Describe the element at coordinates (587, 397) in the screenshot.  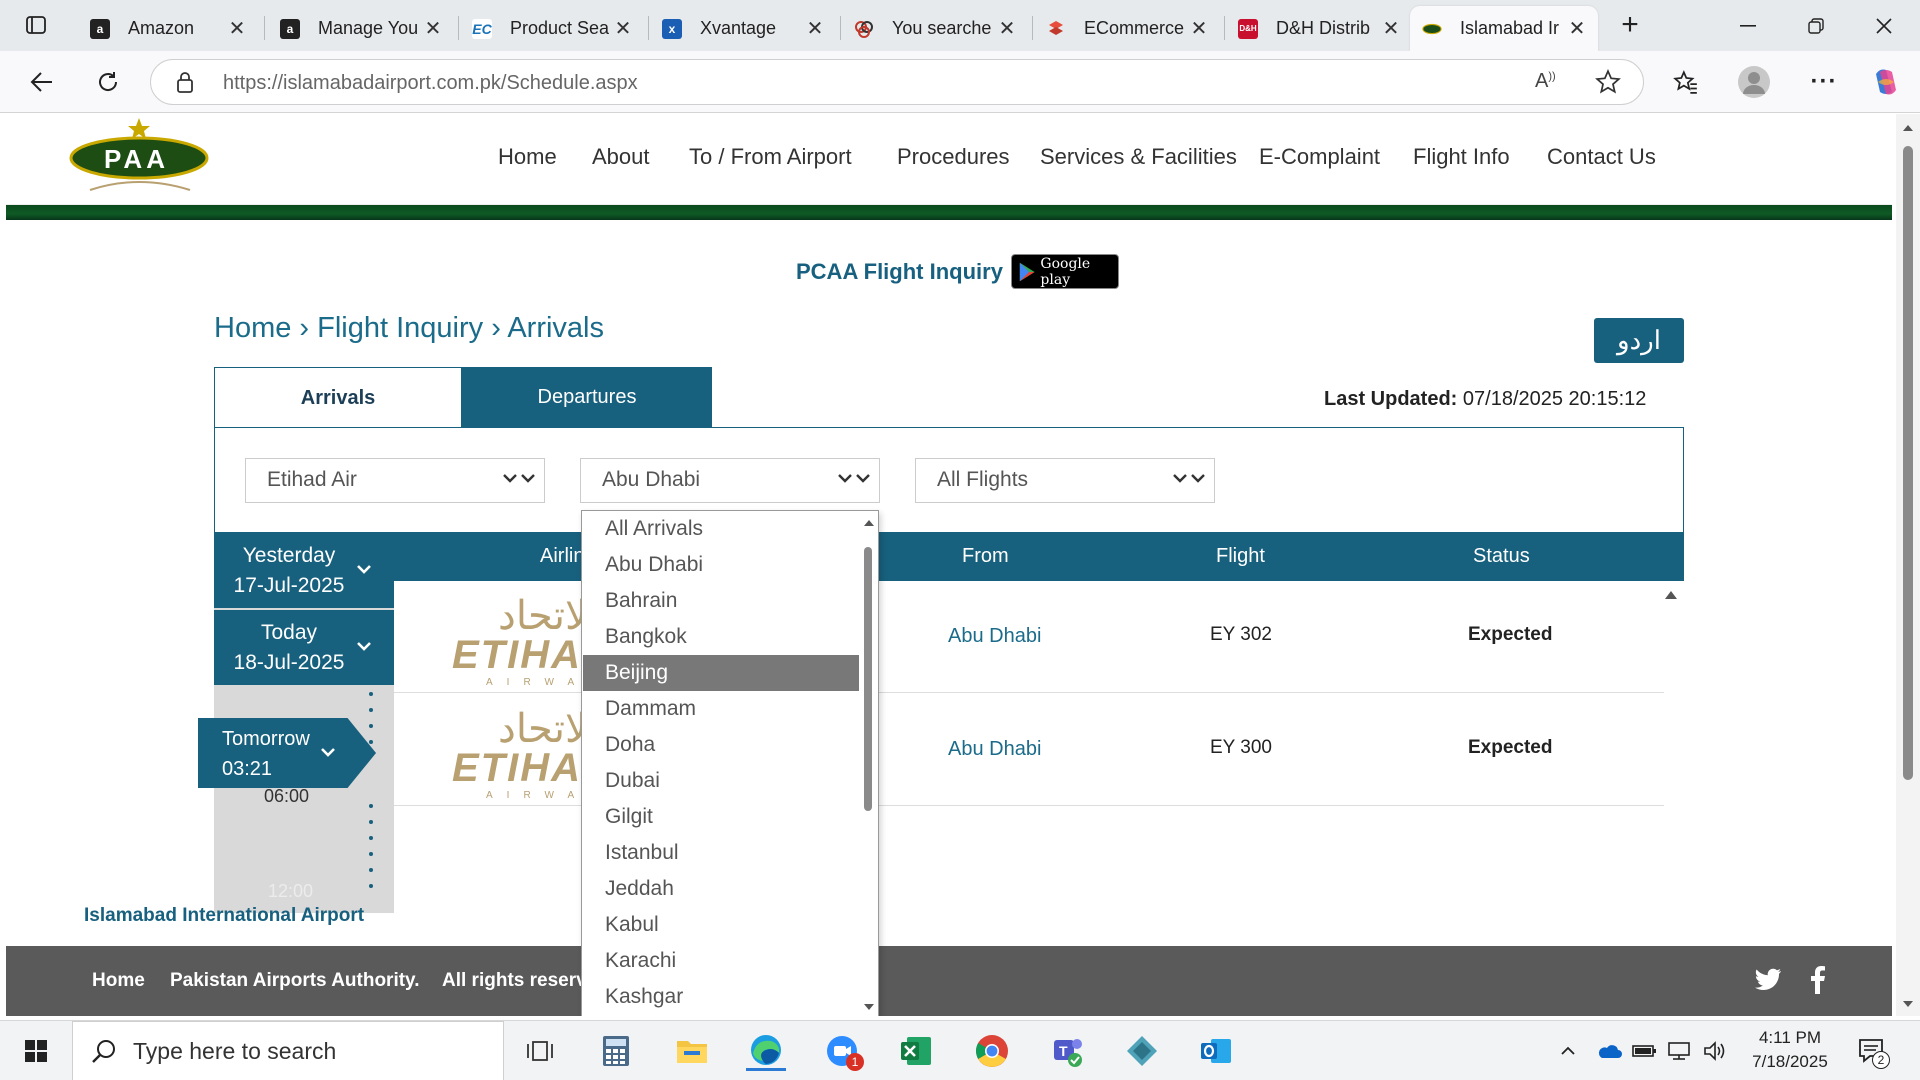
I see `tab-departures: Departures` at that location.